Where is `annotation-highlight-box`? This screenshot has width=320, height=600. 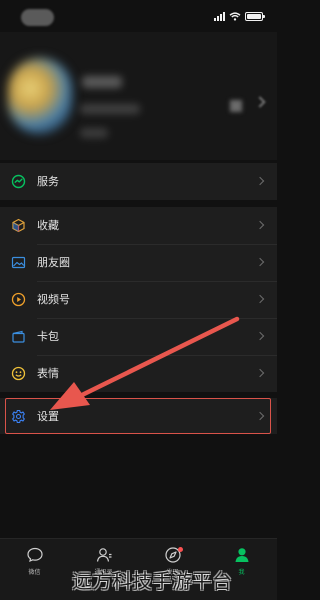 annotation-highlight-box is located at coordinates (138, 416).